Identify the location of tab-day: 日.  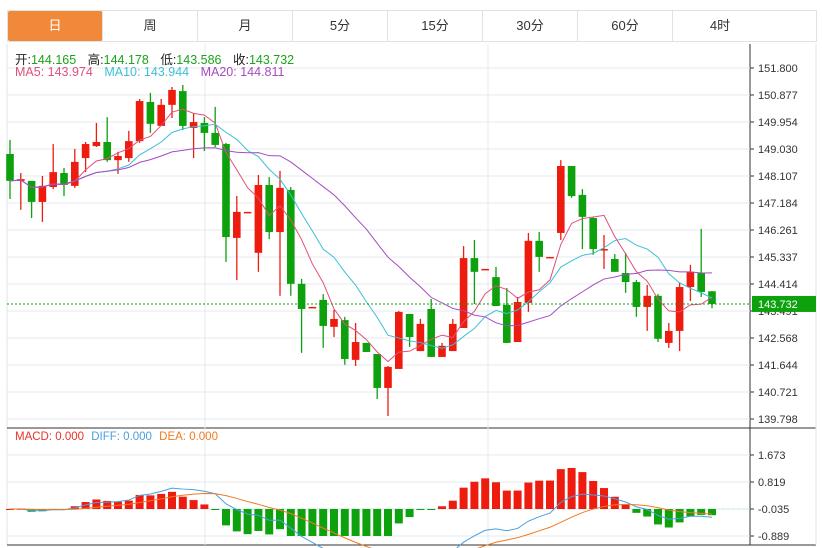
(55, 26).